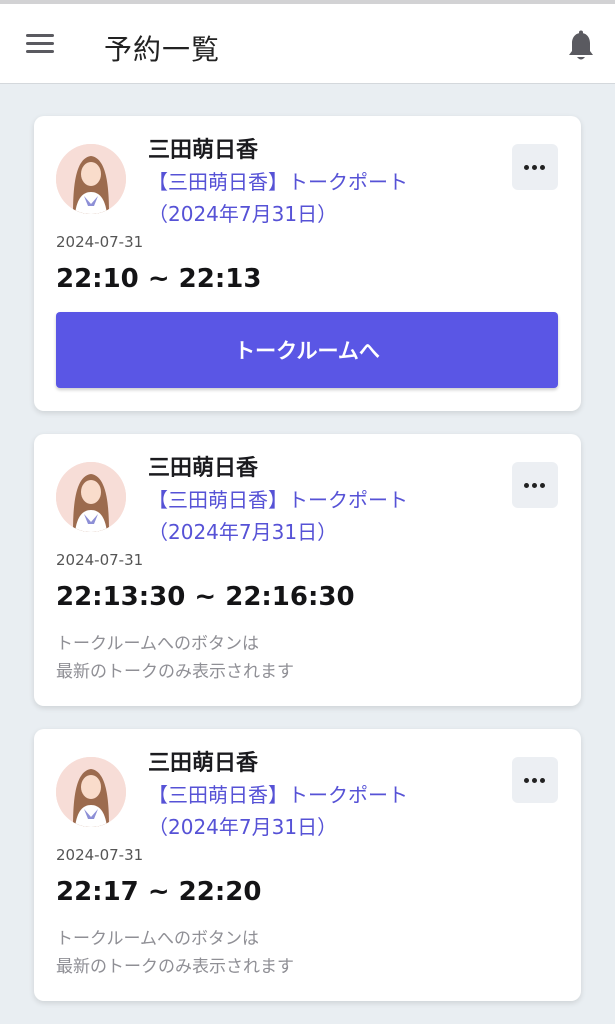  I want to click on reservation-time: 22:10 ~ 22:13, so click(159, 279).